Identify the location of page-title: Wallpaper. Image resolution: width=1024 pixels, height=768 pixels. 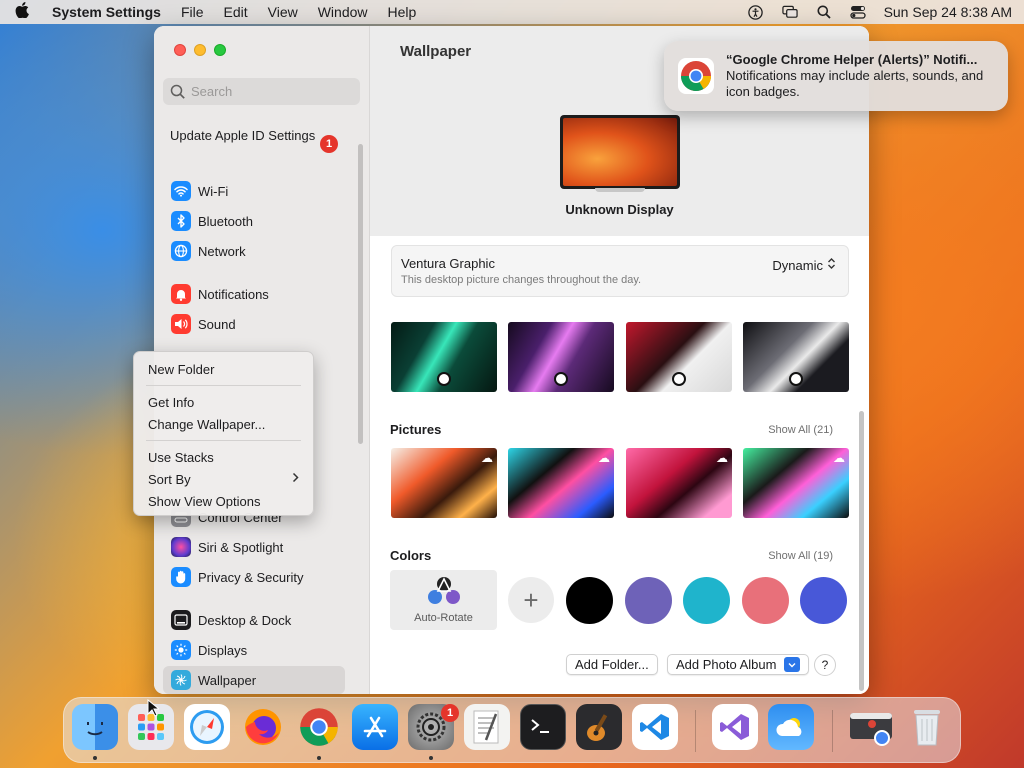
(436, 51).